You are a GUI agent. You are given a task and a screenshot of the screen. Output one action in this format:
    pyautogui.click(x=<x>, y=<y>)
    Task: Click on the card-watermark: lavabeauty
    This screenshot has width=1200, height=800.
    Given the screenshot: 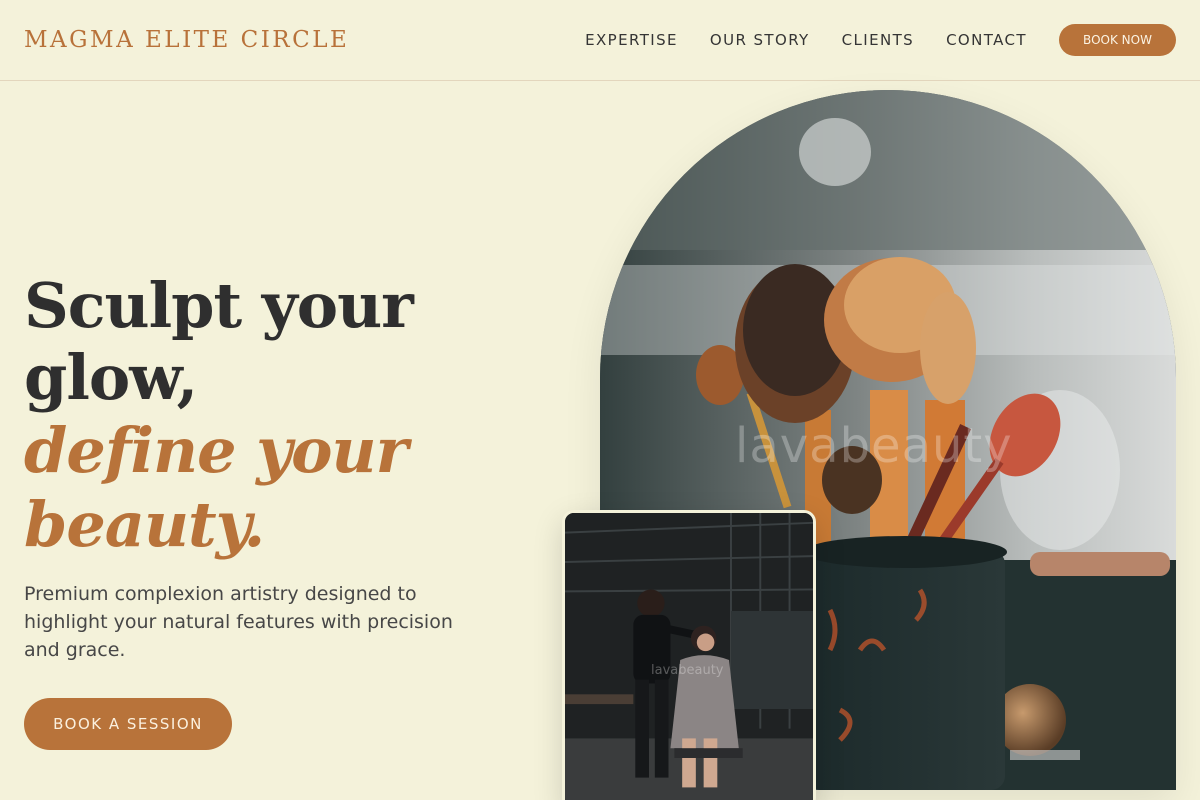 What is the action you would take?
    pyautogui.click(x=687, y=670)
    